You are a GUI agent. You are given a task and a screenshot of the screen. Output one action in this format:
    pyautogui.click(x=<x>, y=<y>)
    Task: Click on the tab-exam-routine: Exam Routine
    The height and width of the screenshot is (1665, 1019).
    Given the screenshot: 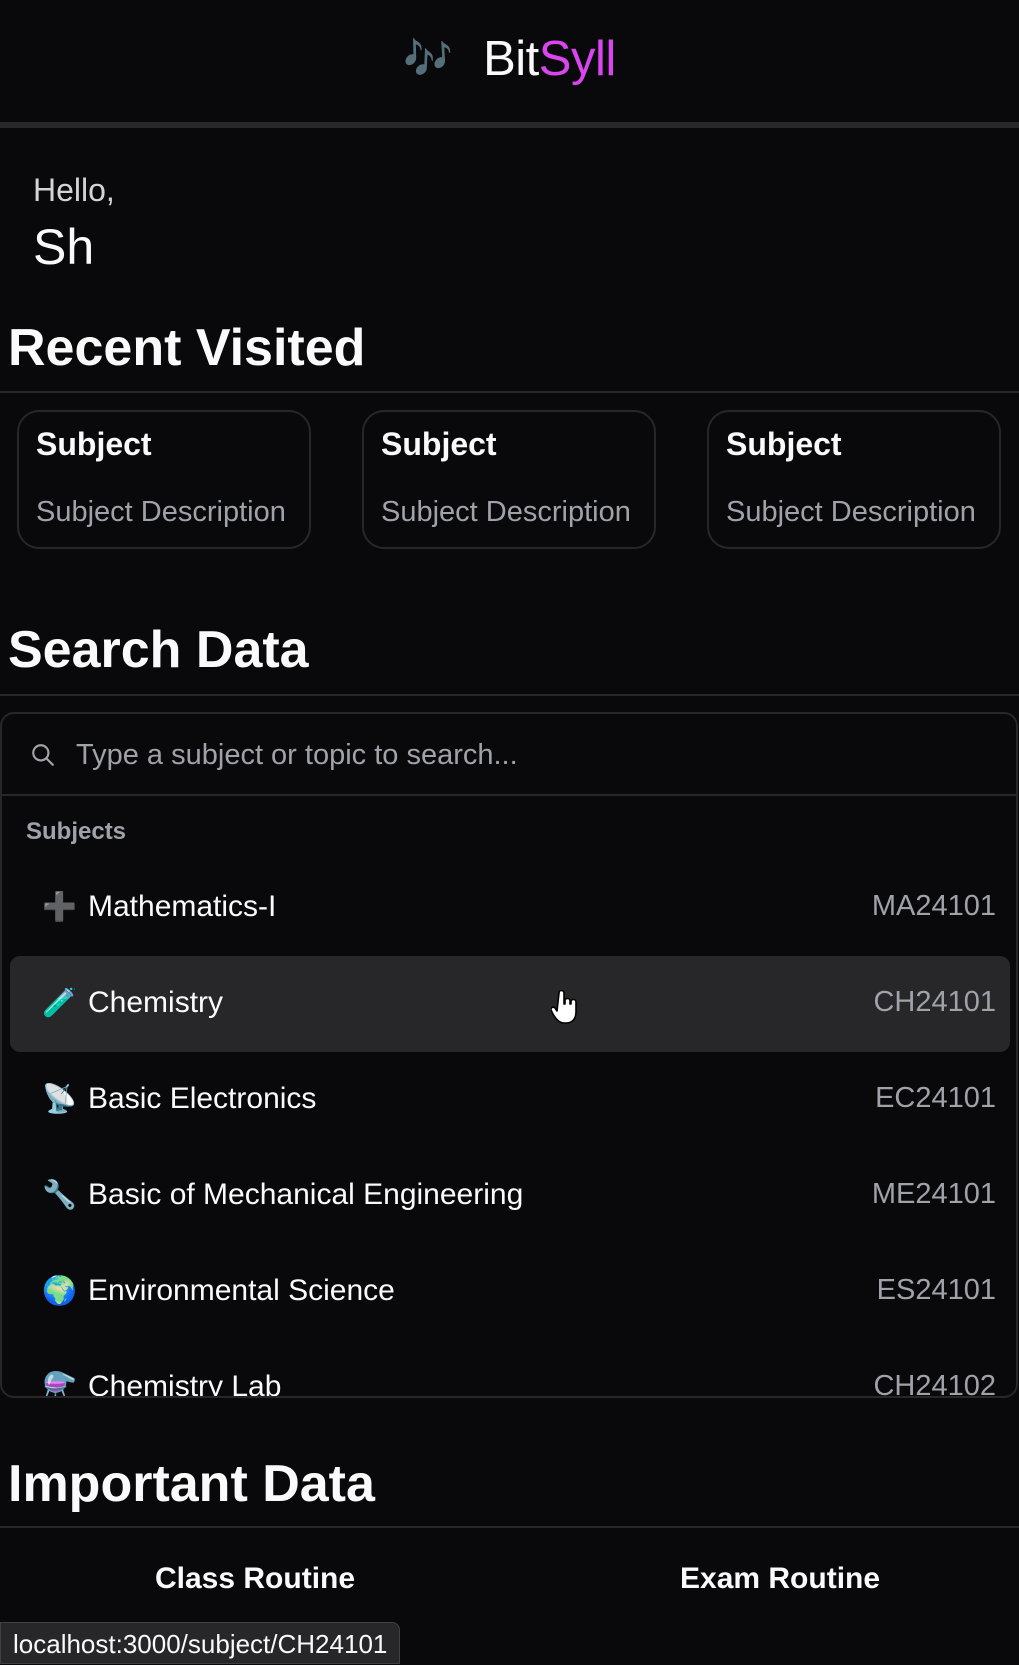 What is the action you would take?
    pyautogui.click(x=780, y=1579)
    